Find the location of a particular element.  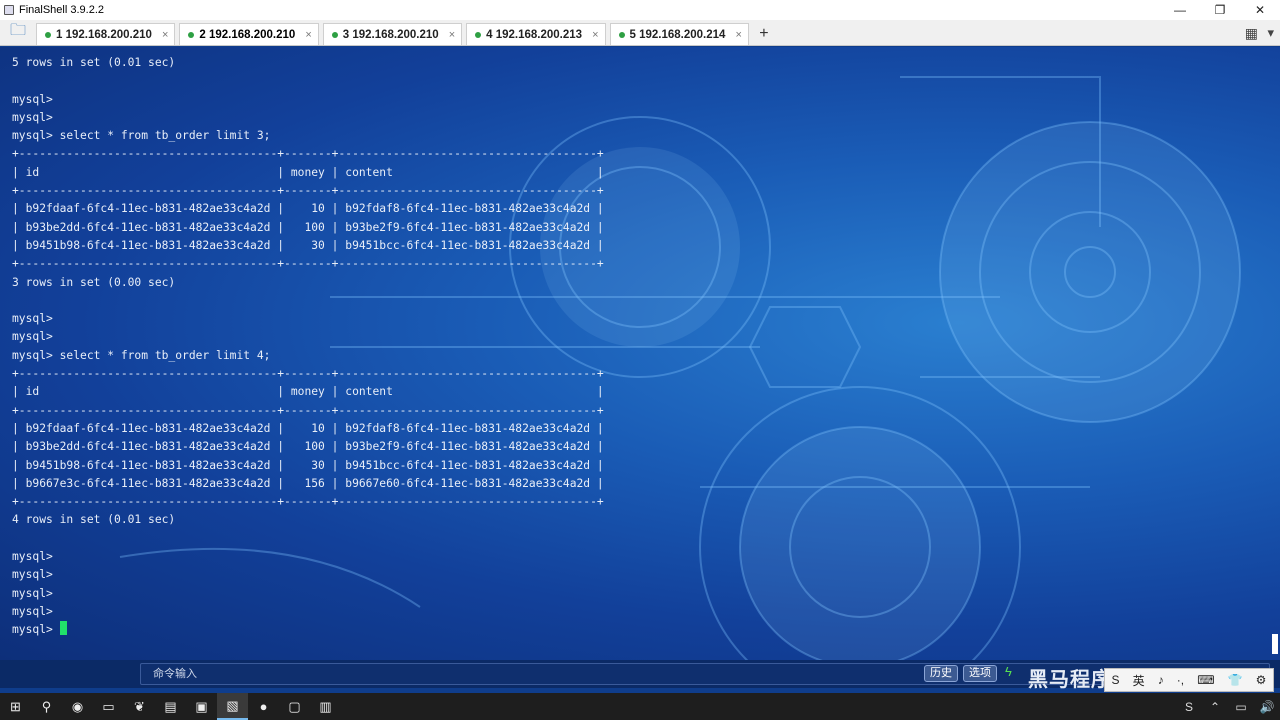

taskbar-start-icon: ⊞ is located at coordinates (15, 706).